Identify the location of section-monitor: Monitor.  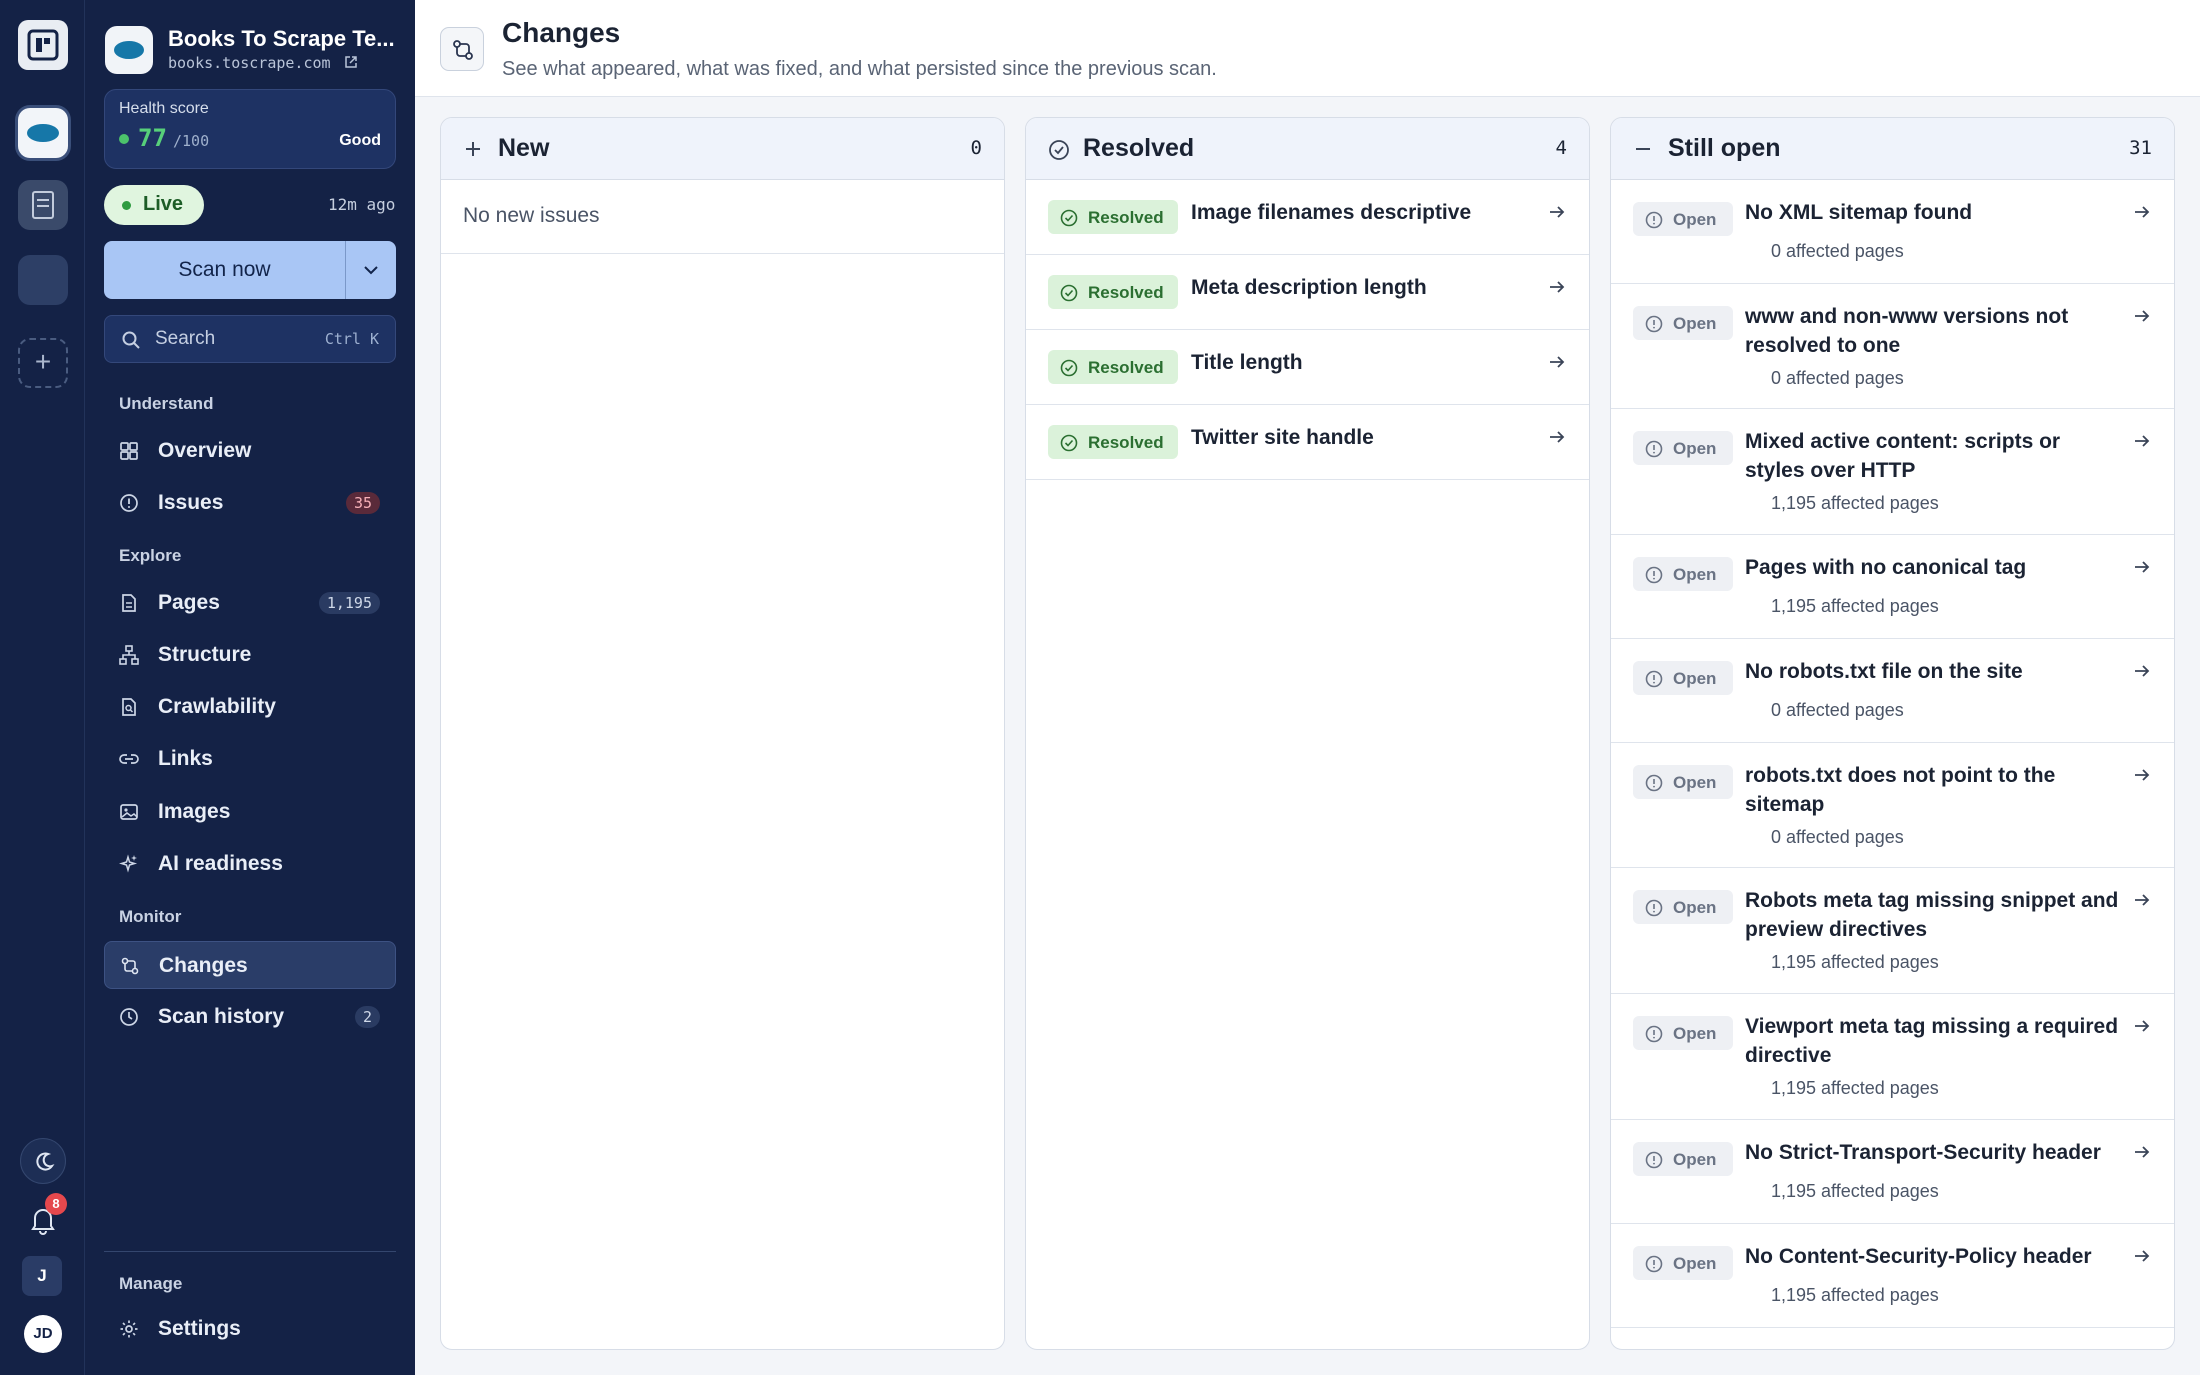
(150, 916).